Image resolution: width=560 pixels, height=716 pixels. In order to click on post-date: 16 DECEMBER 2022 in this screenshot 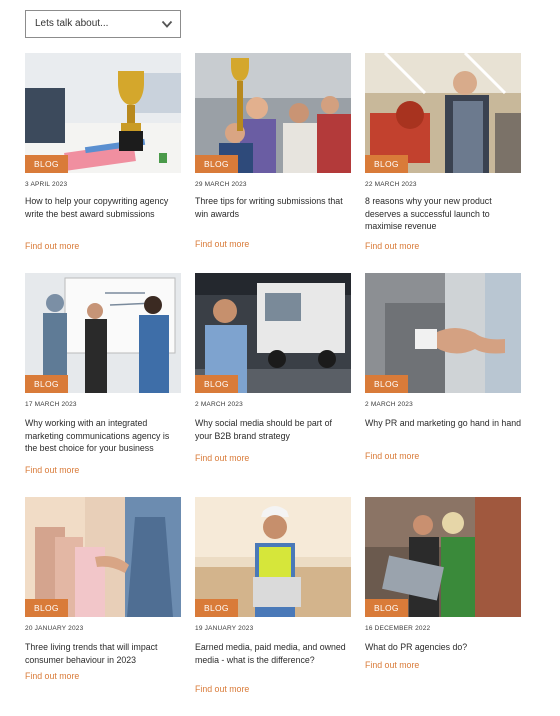, I will do `click(398, 628)`.